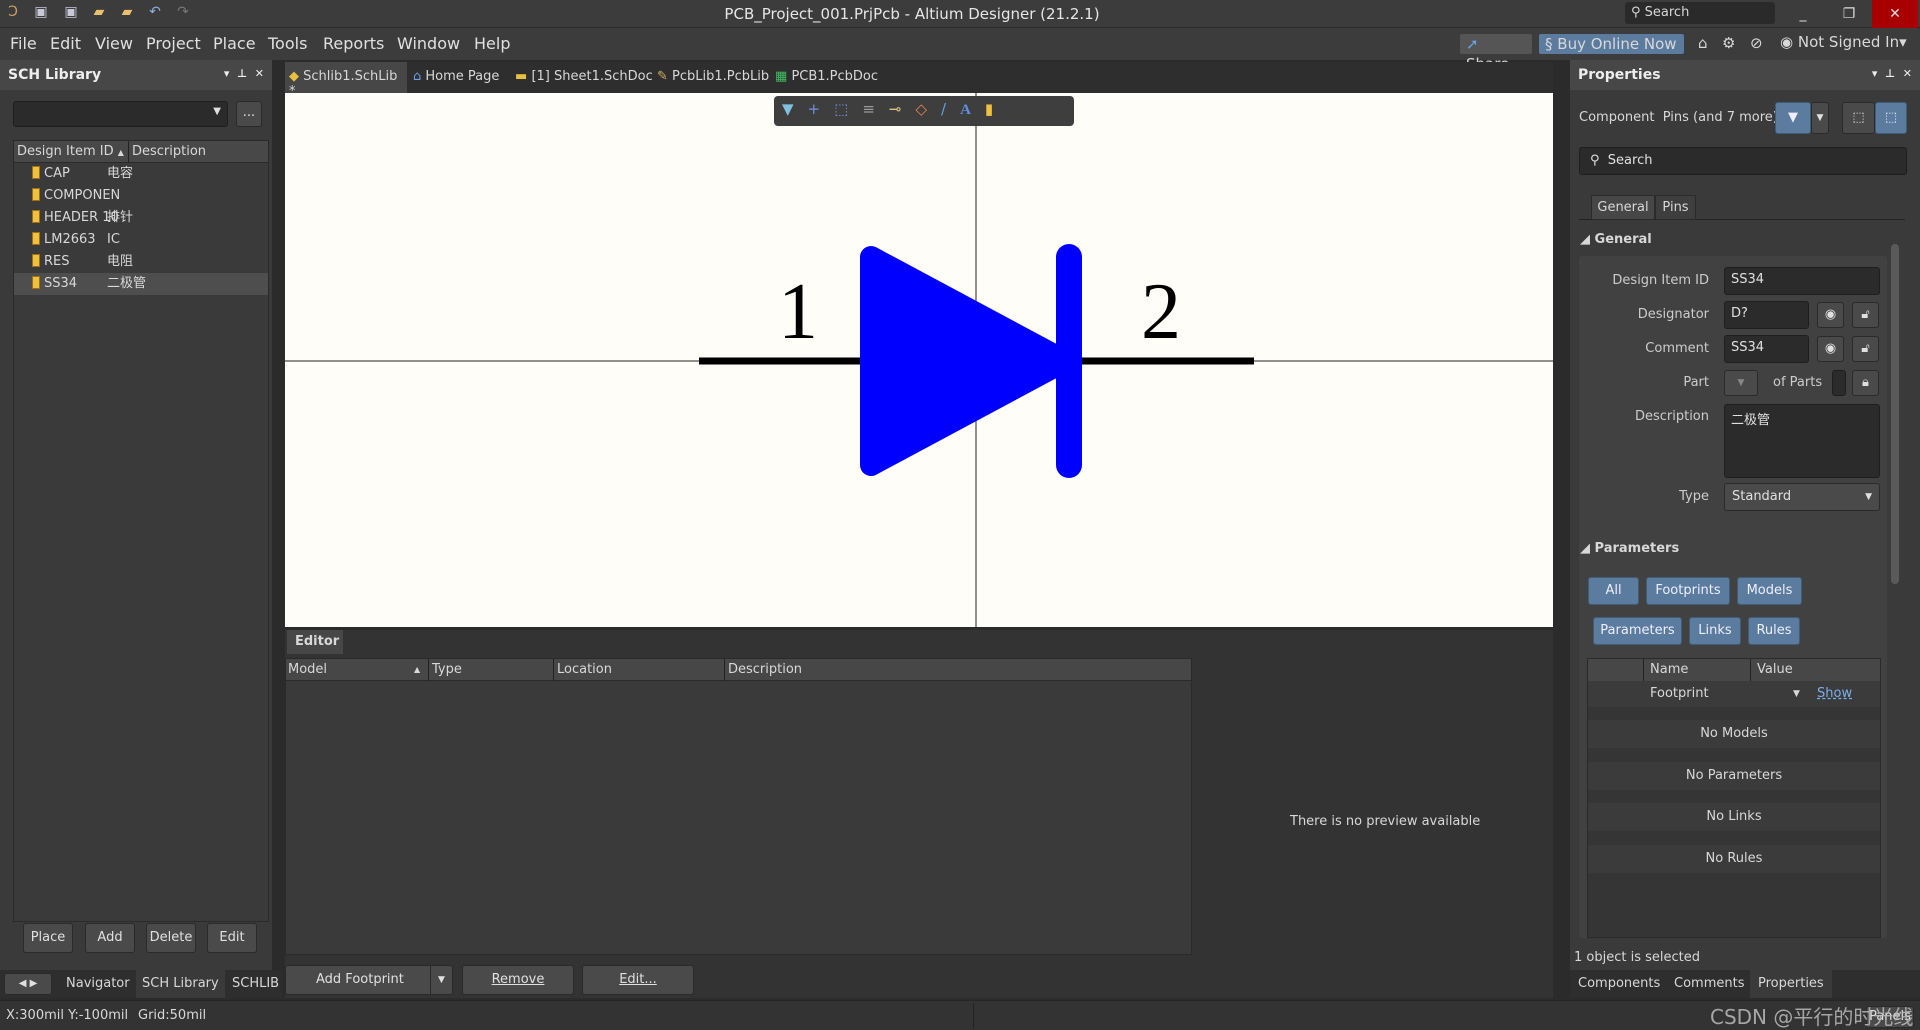 This screenshot has height=1030, width=1920. What do you see at coordinates (1629, 548) in the screenshot?
I see `parameters-section-header: ◢ Parameters` at bounding box center [1629, 548].